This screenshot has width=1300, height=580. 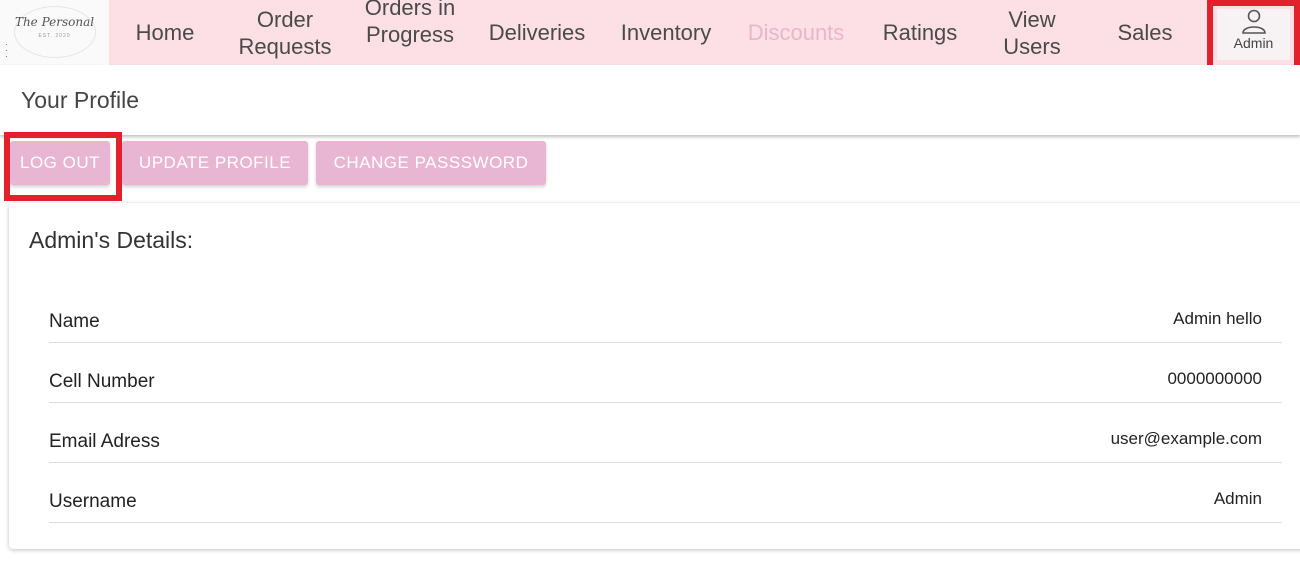 I want to click on brand-logo: The Personal EST. 2020 · · ·, so click(x=54, y=32).